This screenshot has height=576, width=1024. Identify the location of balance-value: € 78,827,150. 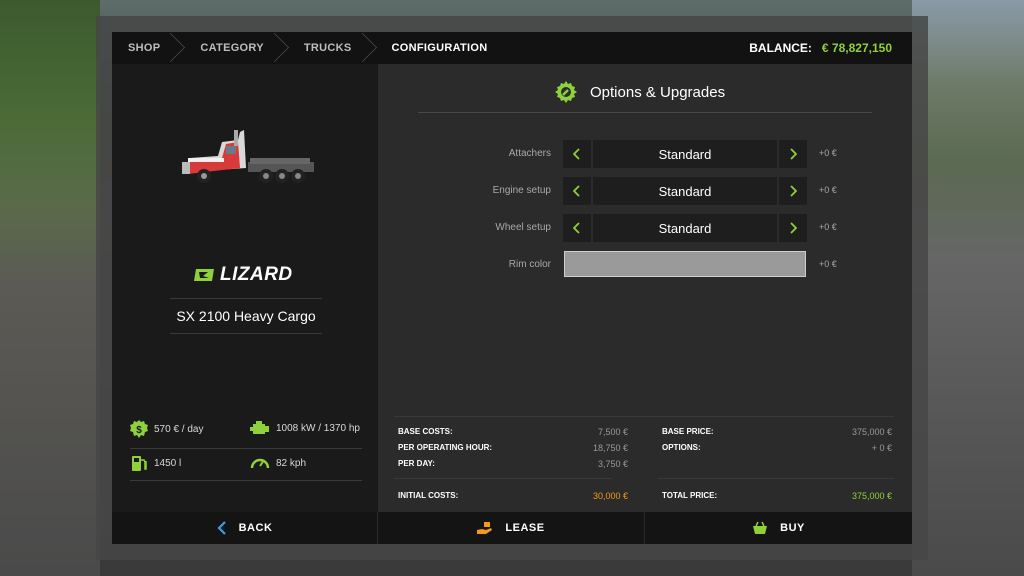
(856, 48).